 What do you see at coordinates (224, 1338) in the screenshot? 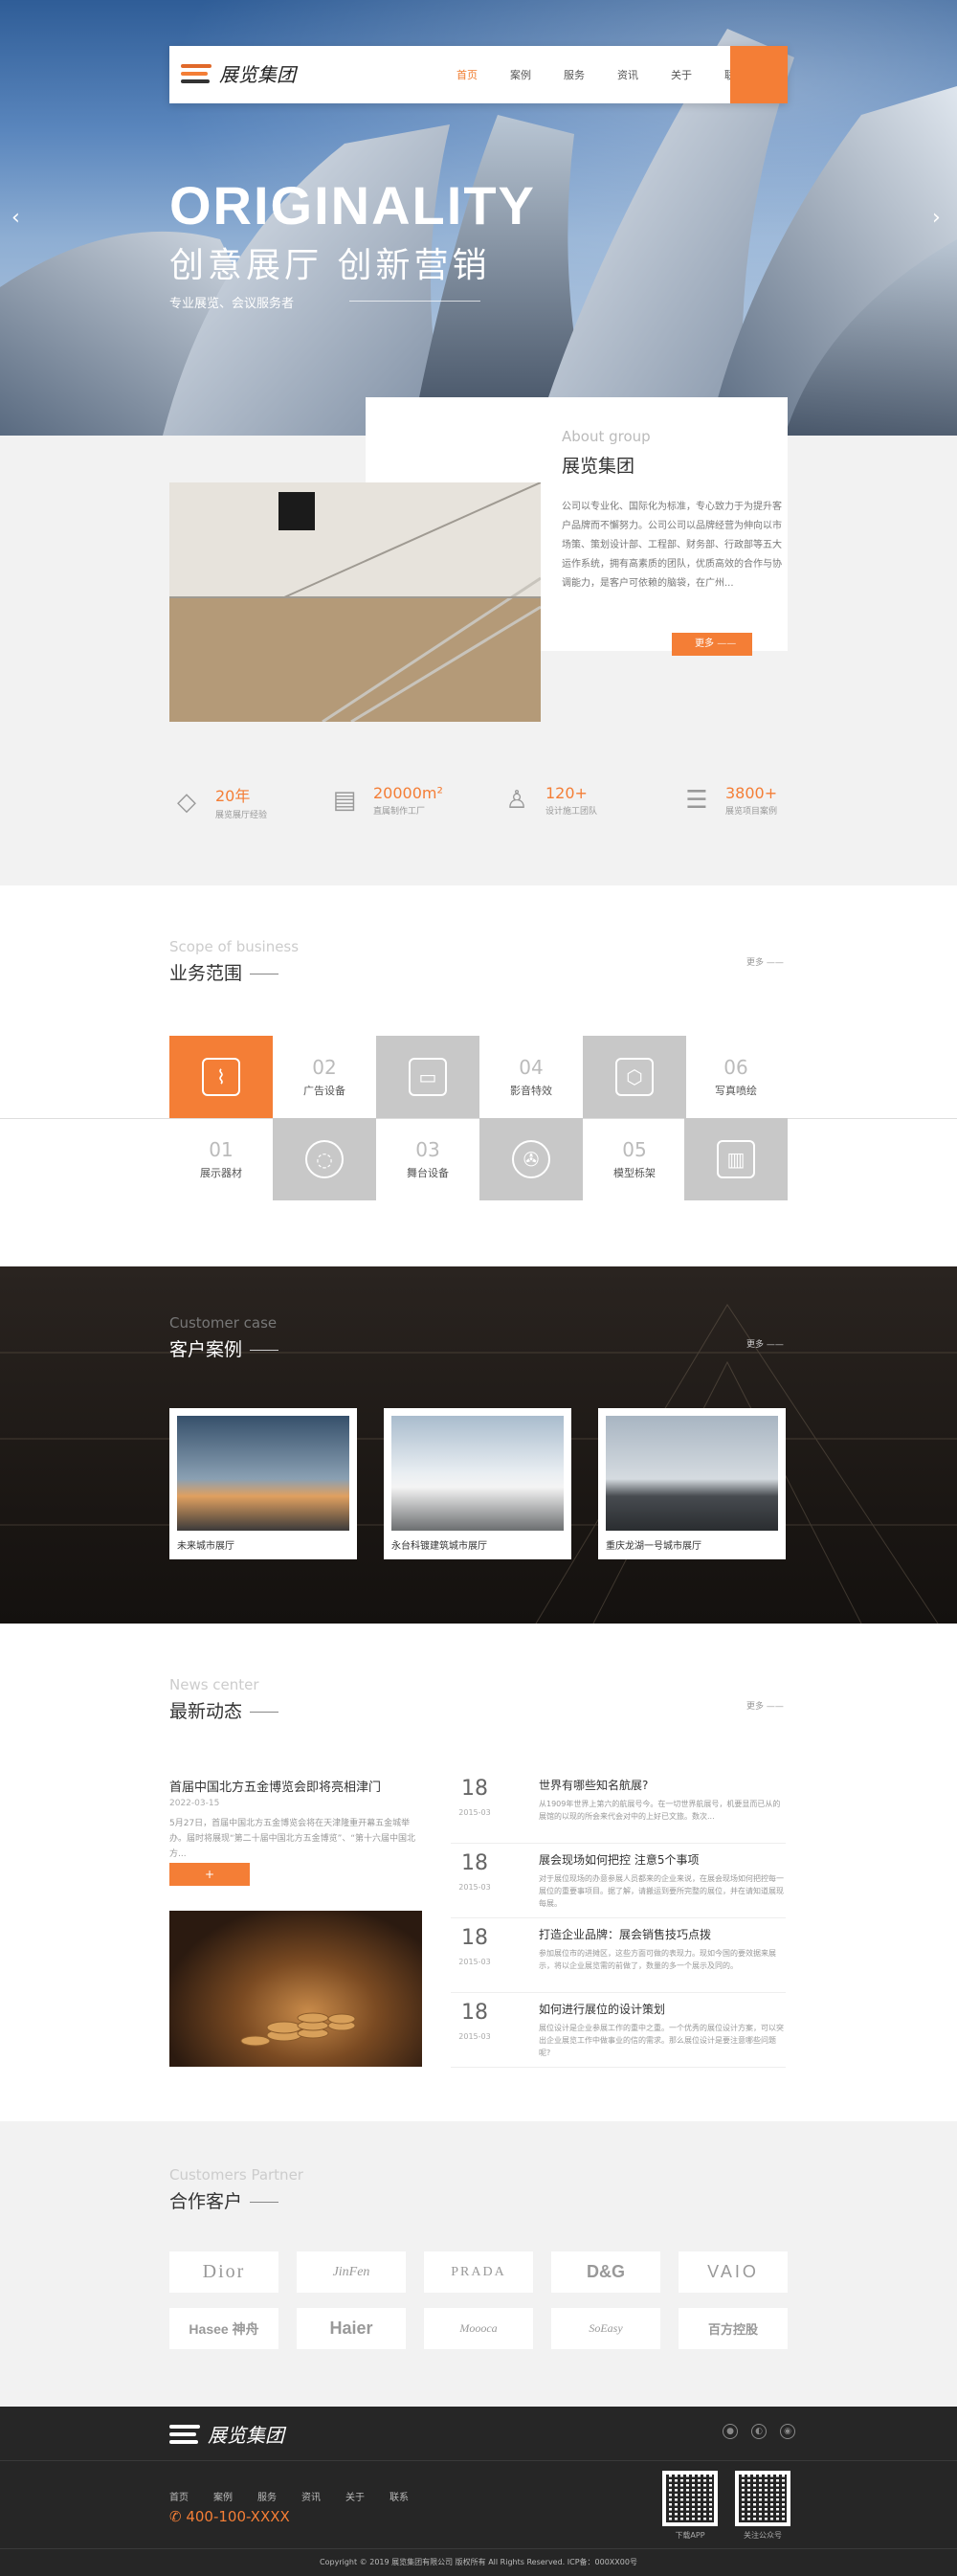
I see `cases-heading: Customer case 客户案例` at bounding box center [224, 1338].